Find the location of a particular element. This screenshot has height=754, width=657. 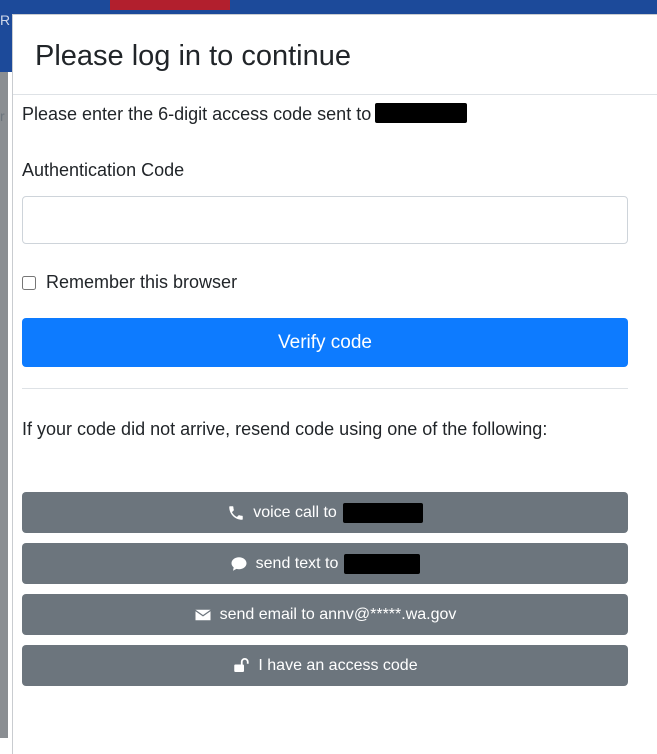

remember-browser-checkbox is located at coordinates (29, 282).